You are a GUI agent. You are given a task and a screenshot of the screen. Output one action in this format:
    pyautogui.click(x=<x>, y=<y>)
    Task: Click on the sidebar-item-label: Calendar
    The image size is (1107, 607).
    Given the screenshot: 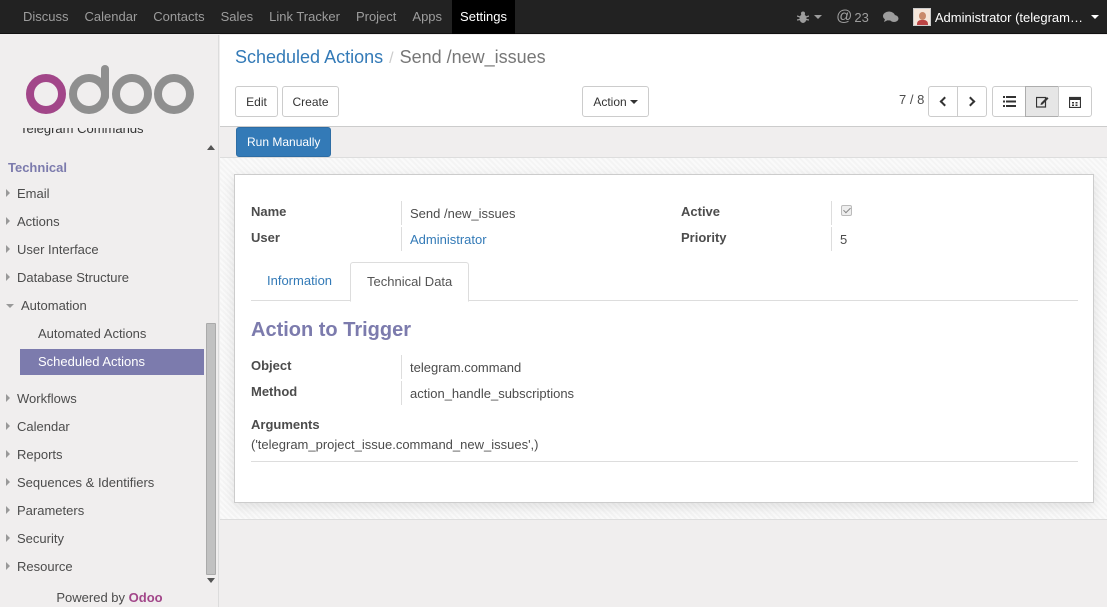 What is the action you would take?
    pyautogui.click(x=43, y=426)
    